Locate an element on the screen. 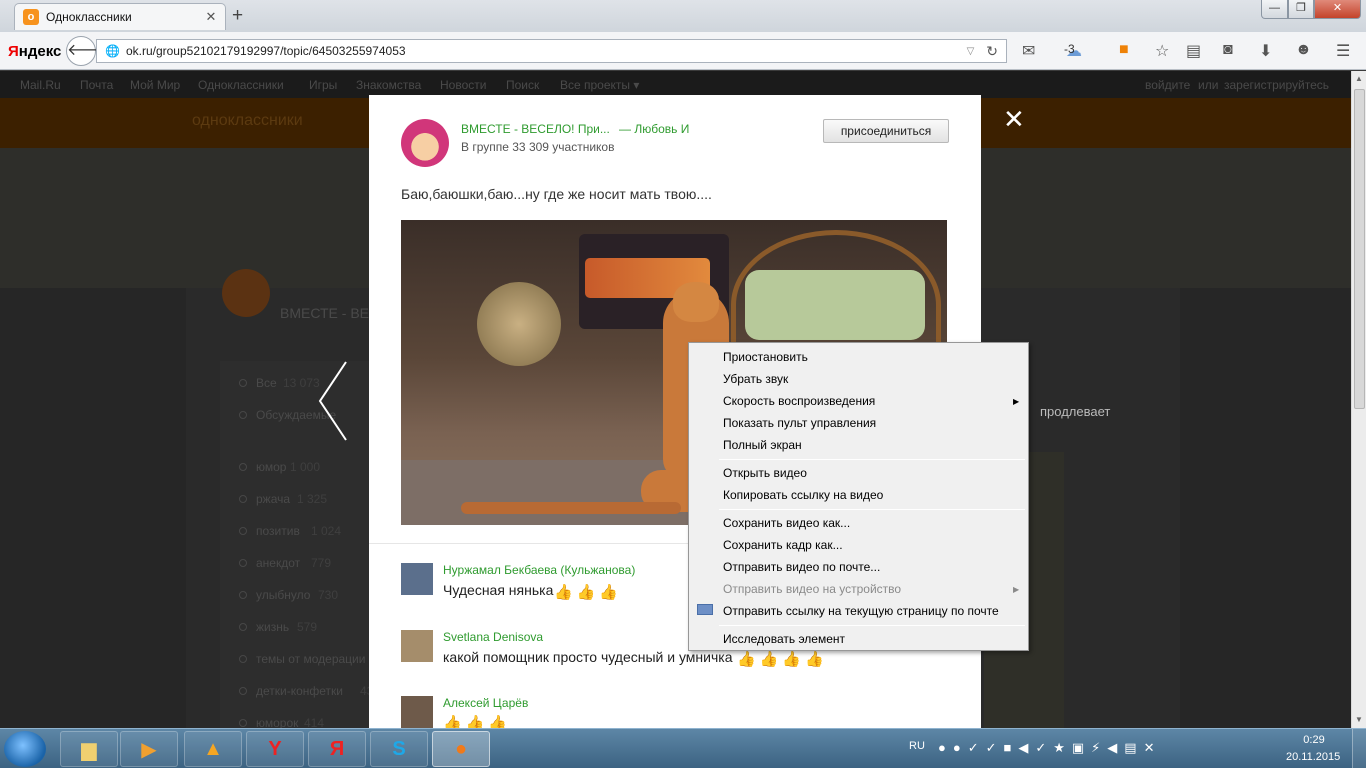 This screenshot has width=1366, height=768. yandex-icon: Я is located at coordinates (337, 749).